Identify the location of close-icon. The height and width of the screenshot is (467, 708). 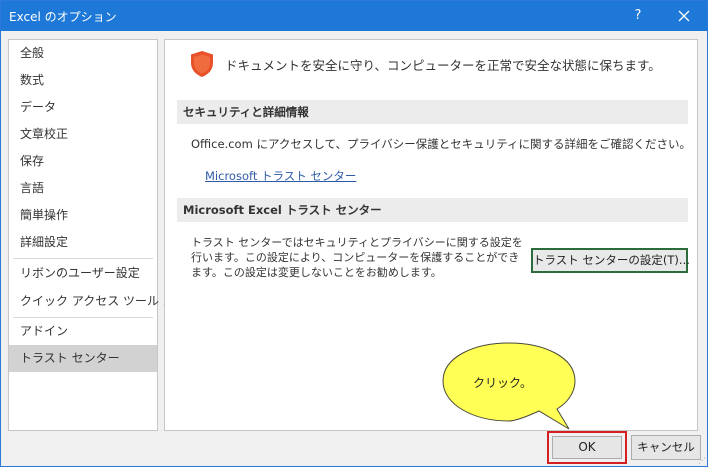
(684, 16).